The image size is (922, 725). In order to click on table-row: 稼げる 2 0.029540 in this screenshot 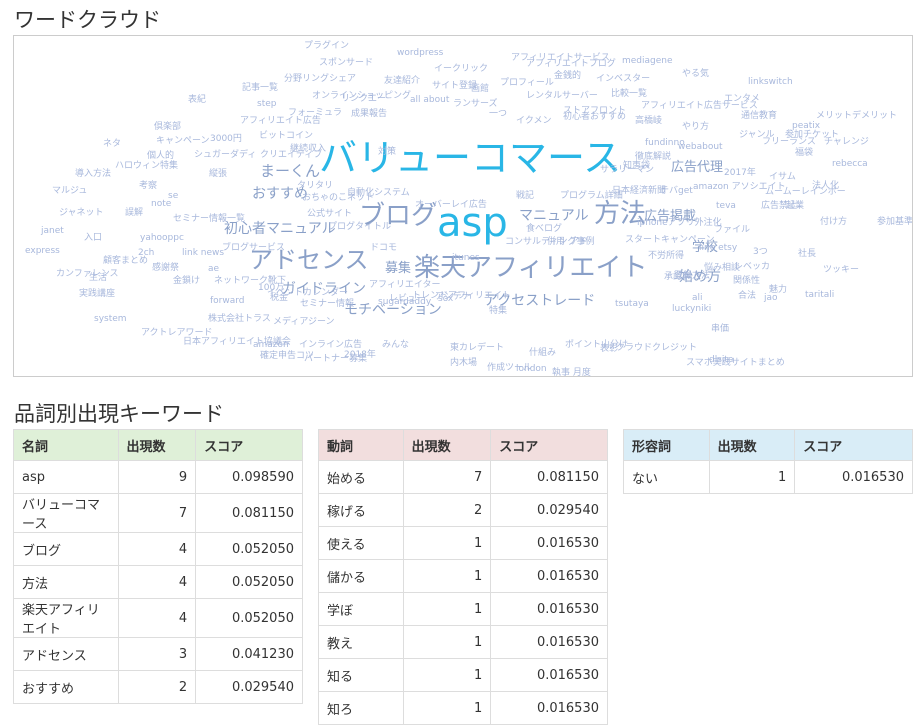, I will do `click(463, 510)`.